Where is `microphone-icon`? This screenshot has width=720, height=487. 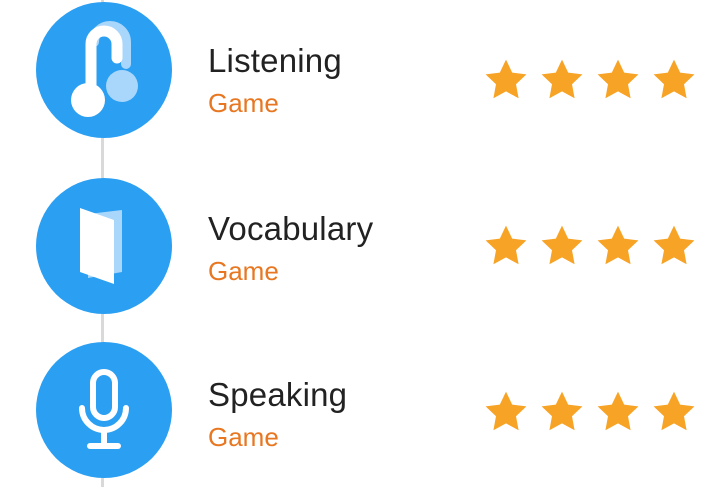
microphone-icon is located at coordinates (104, 409).